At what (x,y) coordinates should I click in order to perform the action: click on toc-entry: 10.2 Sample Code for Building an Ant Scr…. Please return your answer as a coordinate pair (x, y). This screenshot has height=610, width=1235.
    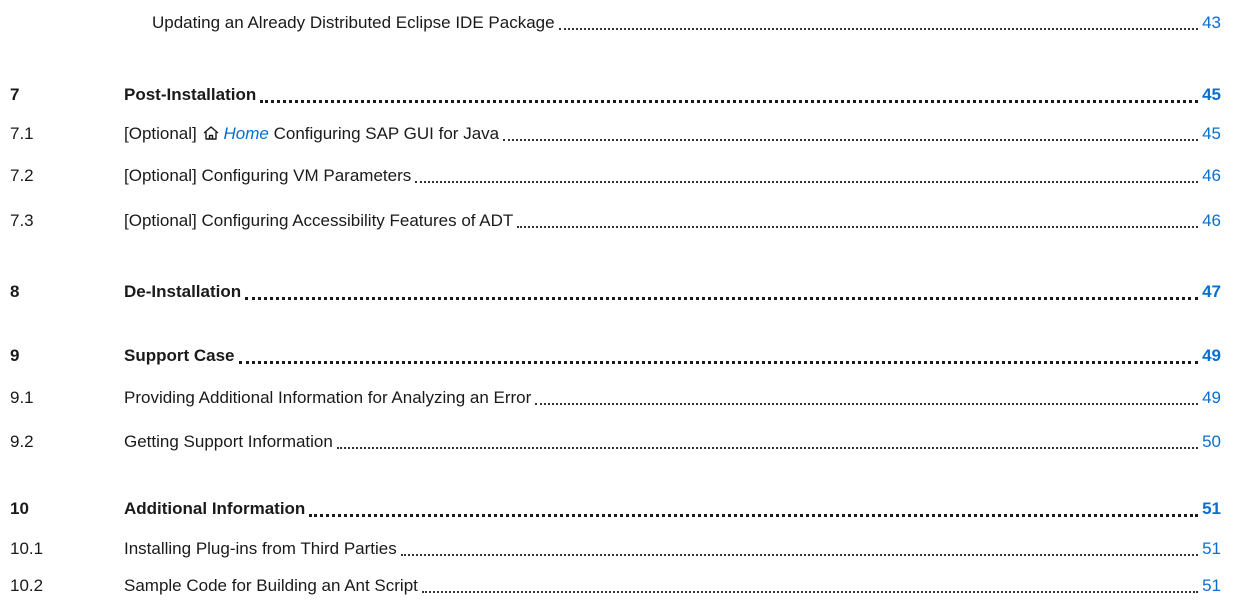
    Looking at the image, I should click on (617, 586).